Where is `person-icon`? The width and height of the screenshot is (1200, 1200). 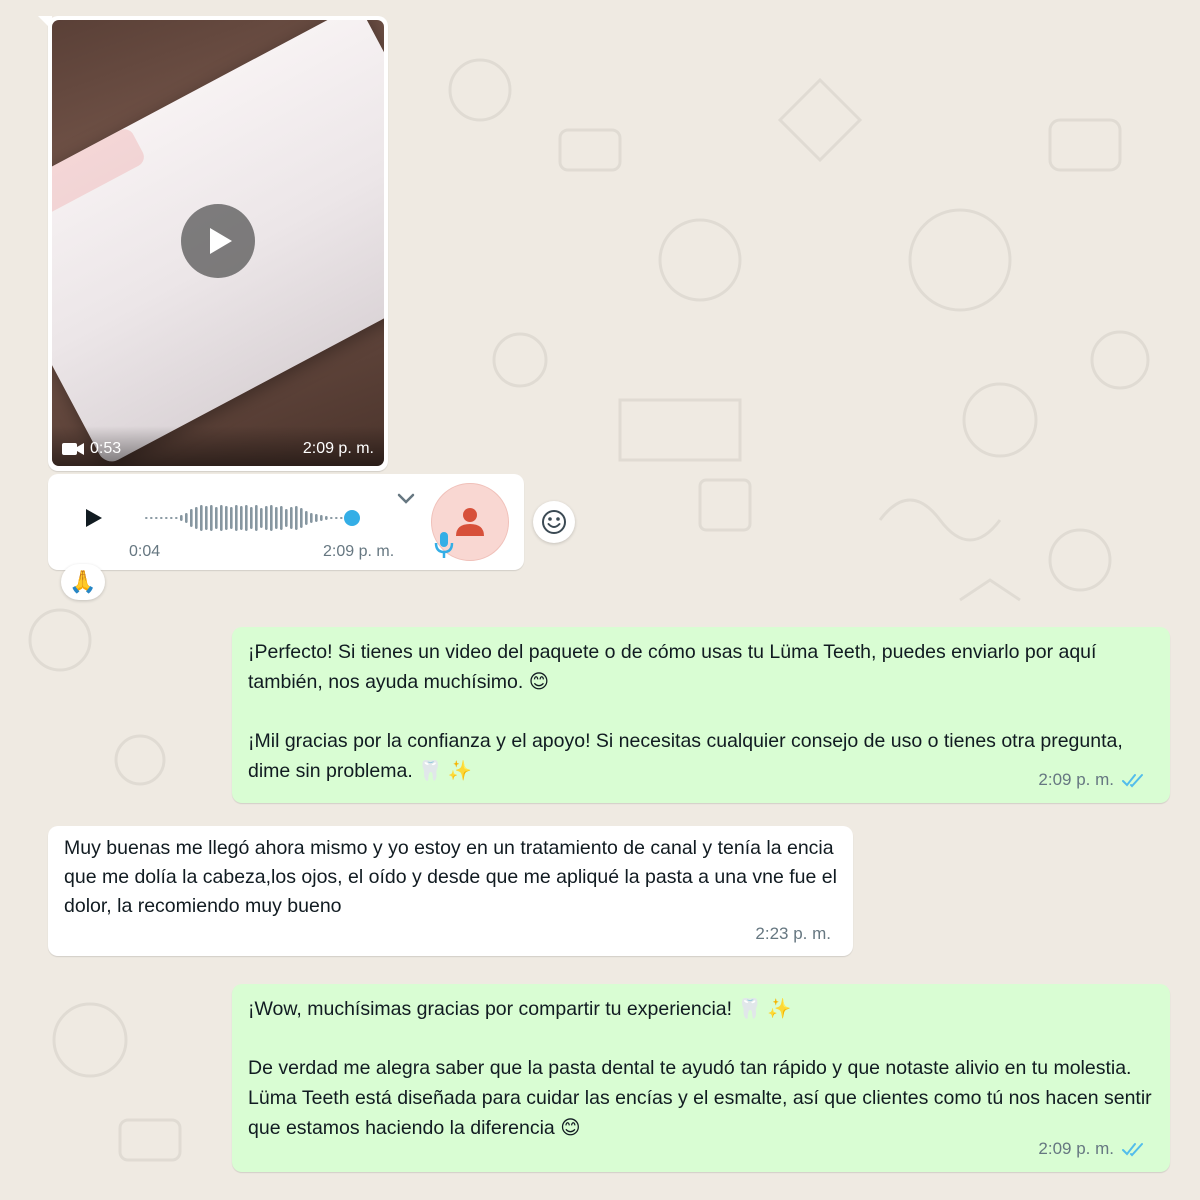
person-icon is located at coordinates (470, 522).